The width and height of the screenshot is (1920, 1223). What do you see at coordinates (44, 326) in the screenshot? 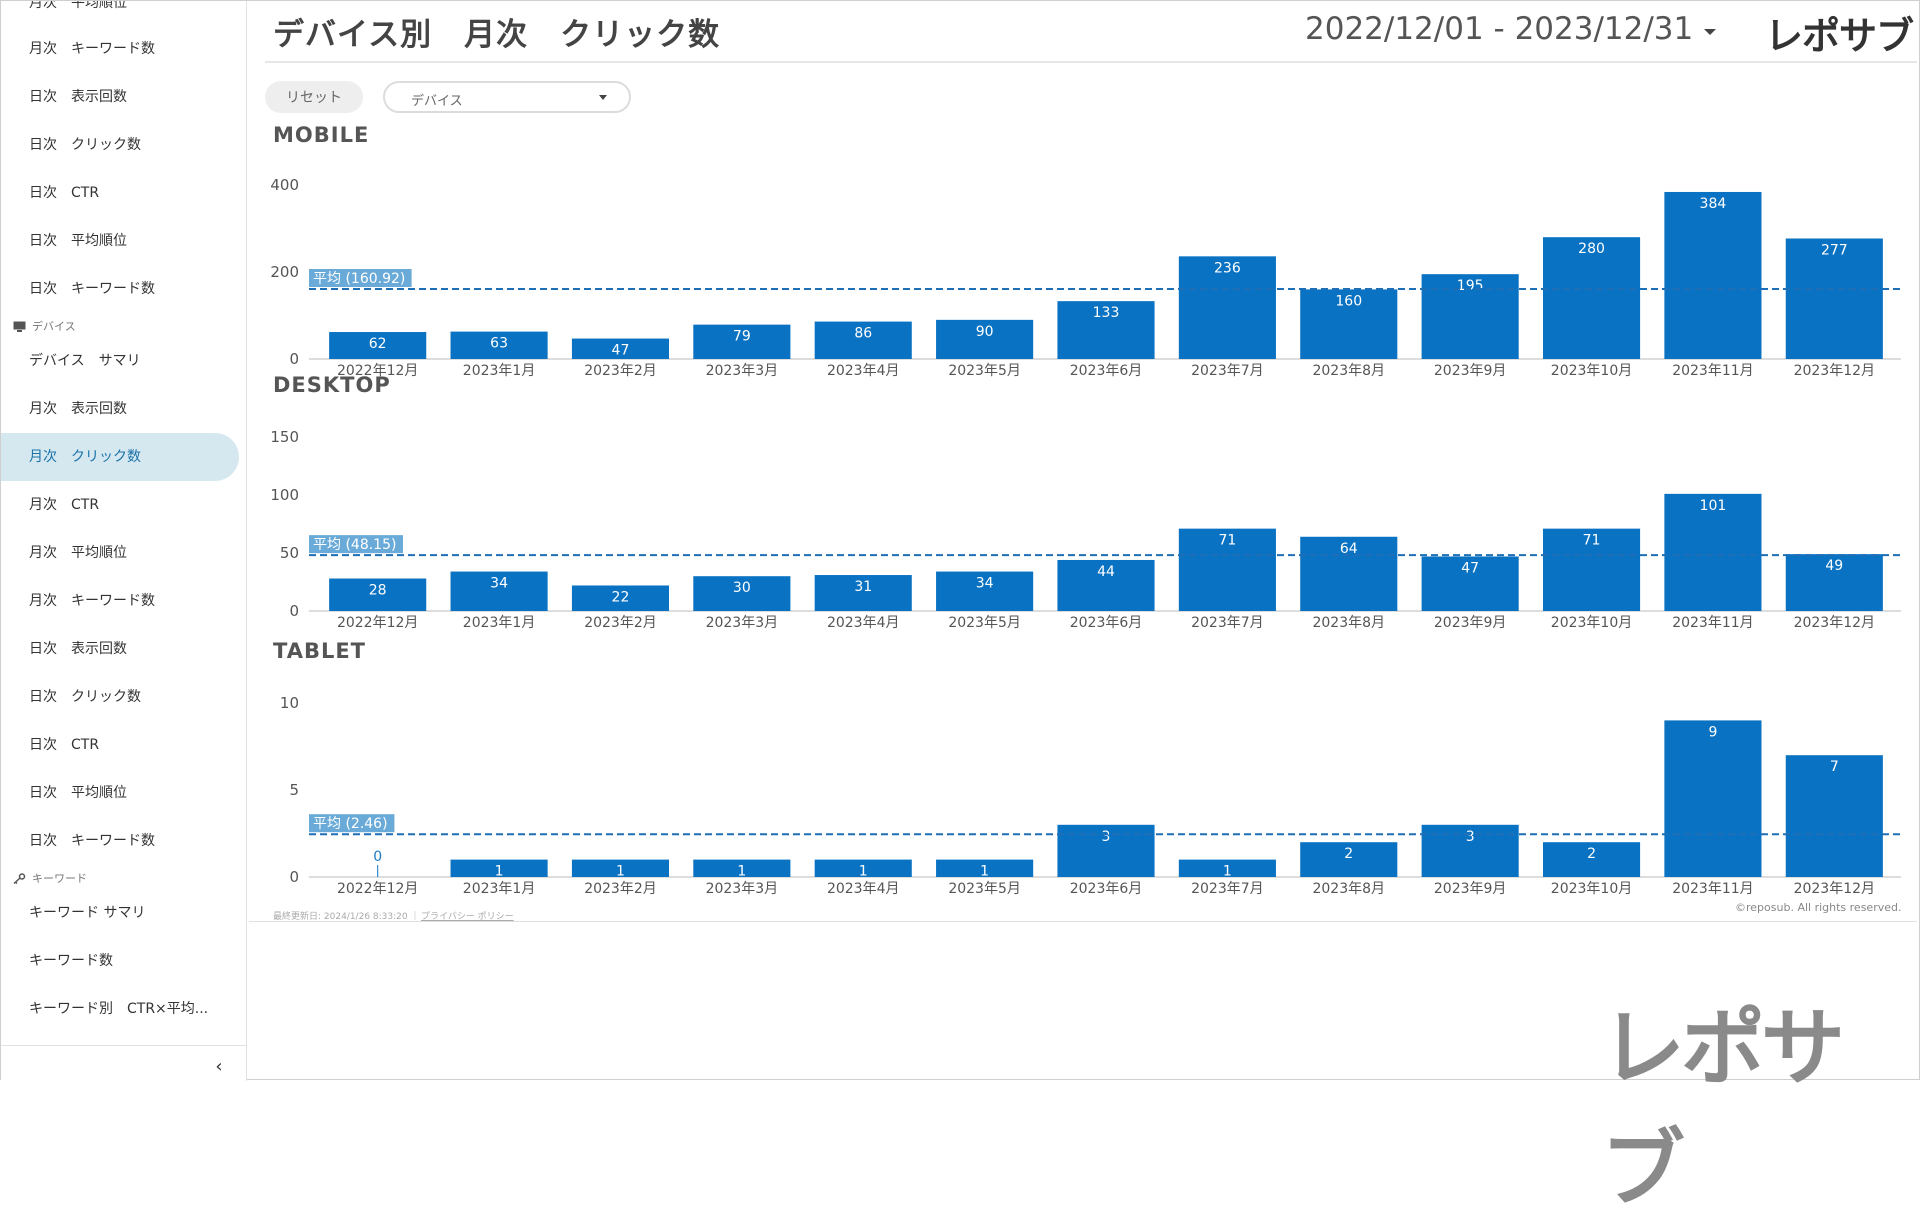
I see `sidebar-section-device: デバイス` at bounding box center [44, 326].